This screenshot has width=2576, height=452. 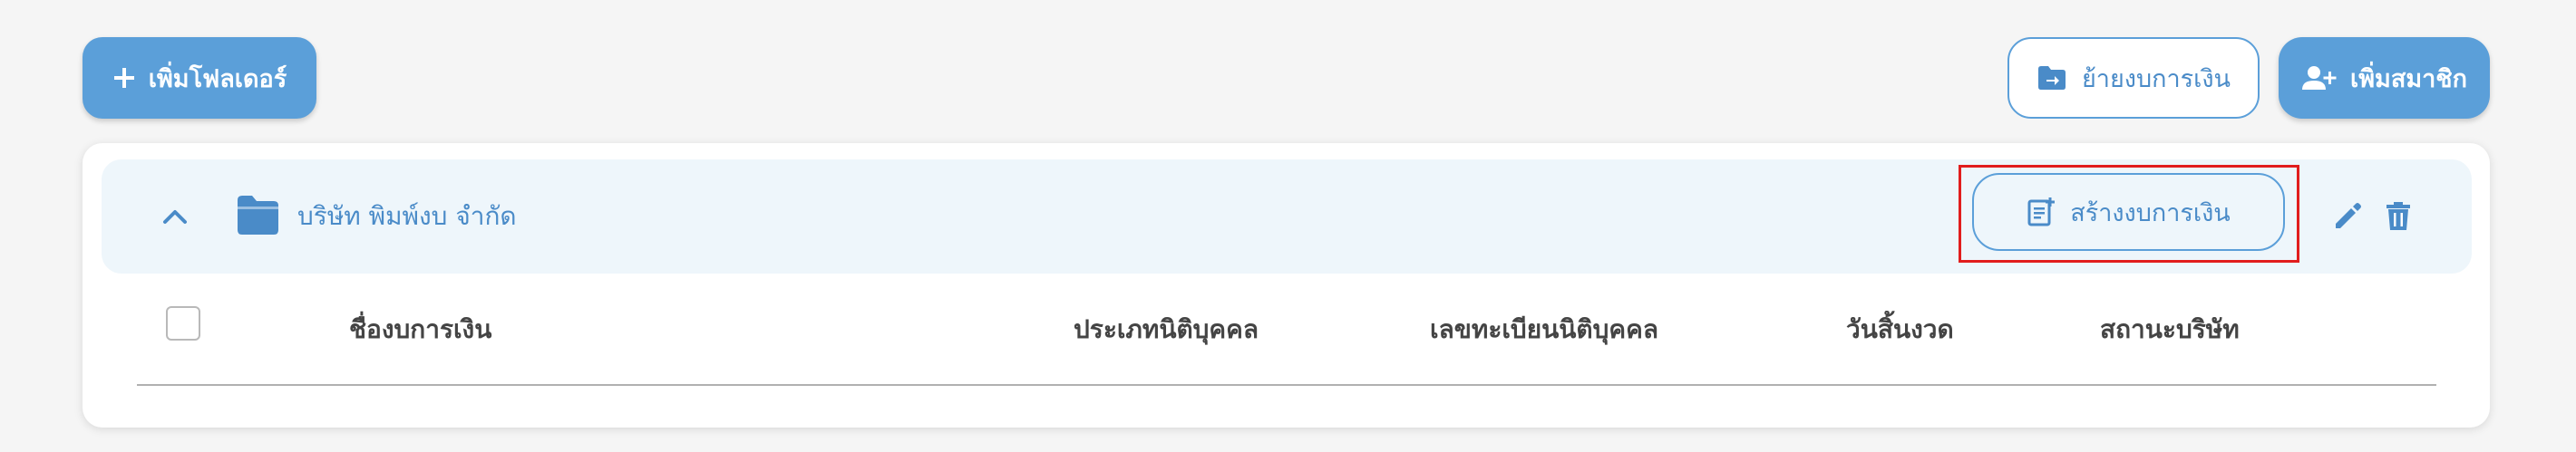 What do you see at coordinates (2319, 78) in the screenshot?
I see `user-add-icon` at bounding box center [2319, 78].